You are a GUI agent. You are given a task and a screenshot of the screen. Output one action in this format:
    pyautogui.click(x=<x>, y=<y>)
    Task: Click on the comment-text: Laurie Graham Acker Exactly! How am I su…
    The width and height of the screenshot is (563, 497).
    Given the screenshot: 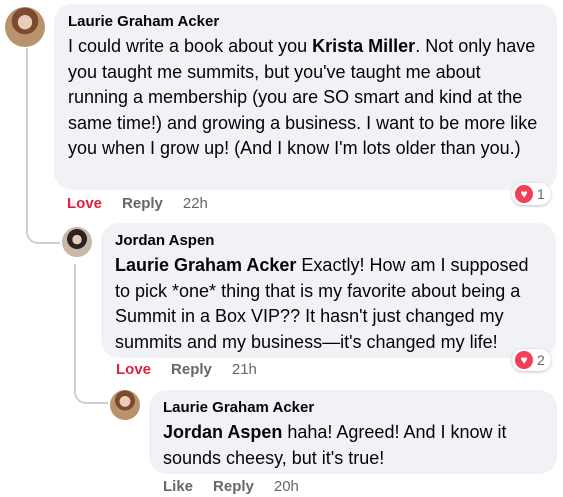 What is the action you would take?
    pyautogui.click(x=322, y=303)
    